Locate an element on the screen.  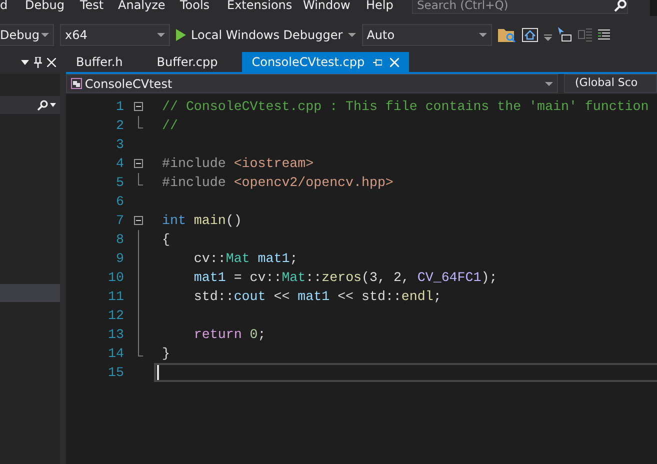
dropdown-icon is located at coordinates (25, 62).